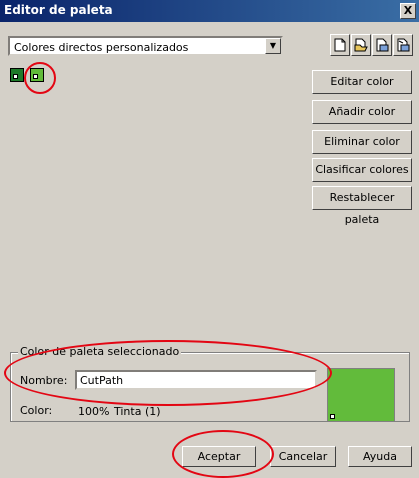 This screenshot has width=419, height=478. I want to click on color-percent: 100%, so click(94, 411).